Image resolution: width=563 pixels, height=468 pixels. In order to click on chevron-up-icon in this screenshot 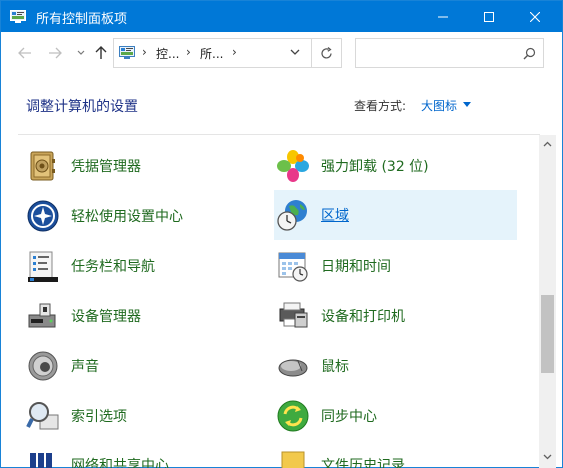, I will do `click(547, 143)`.